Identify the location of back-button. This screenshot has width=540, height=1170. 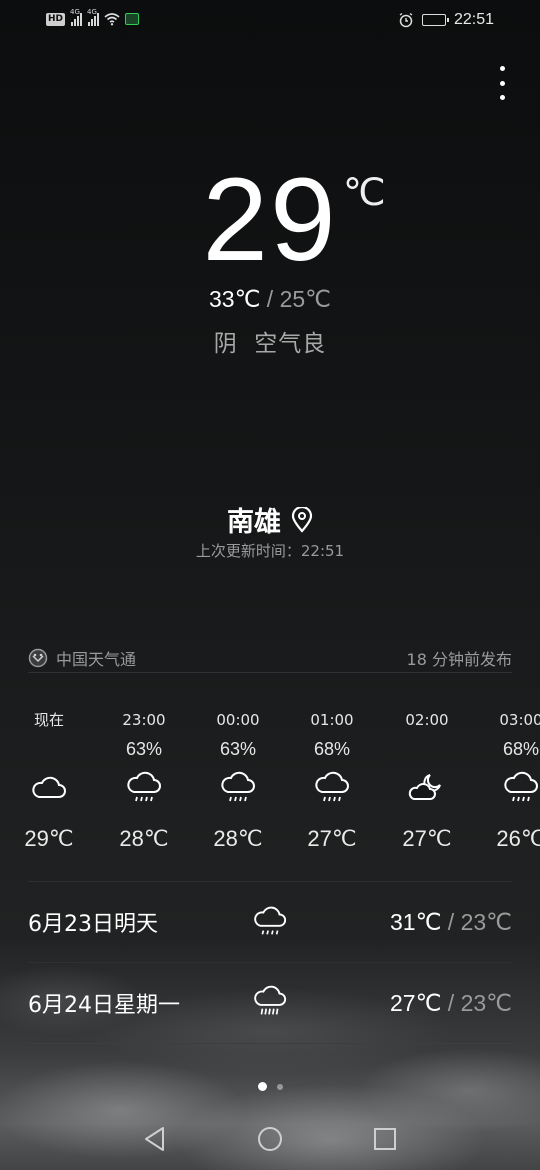
(155, 1139).